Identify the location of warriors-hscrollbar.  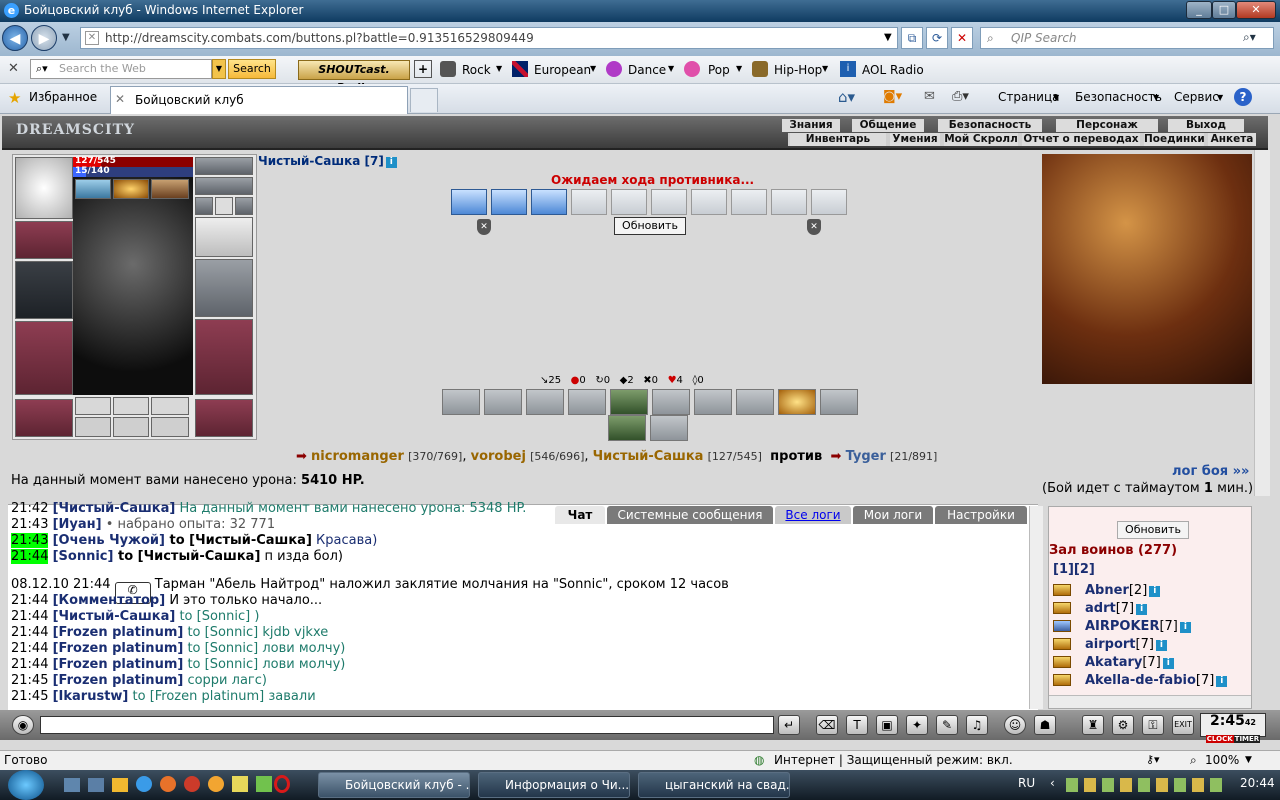
(1150, 701).